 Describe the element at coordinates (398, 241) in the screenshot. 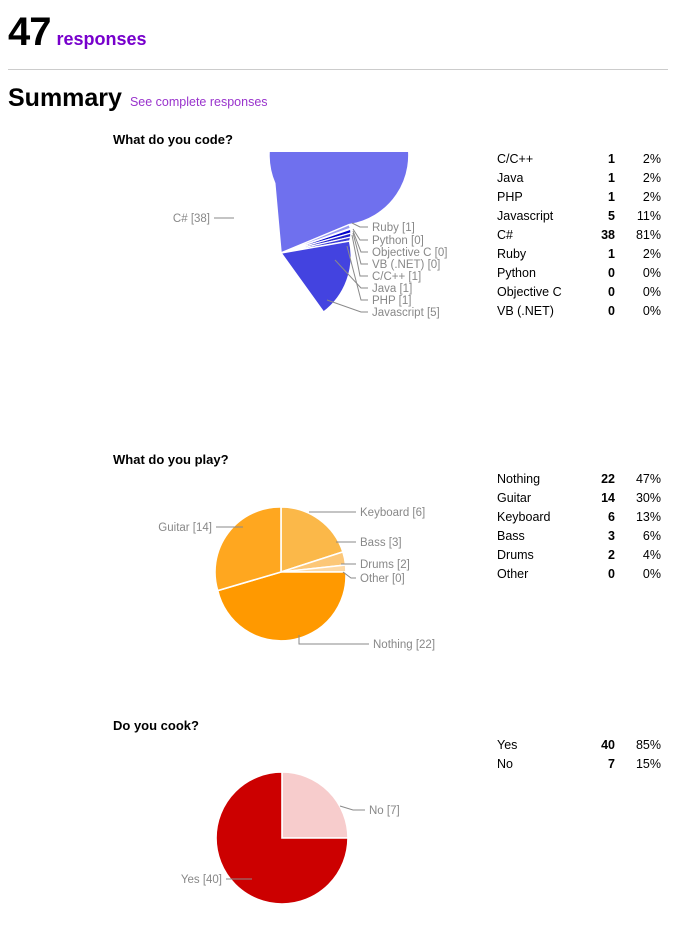

I see `slice-label-python: Python [0]` at that location.